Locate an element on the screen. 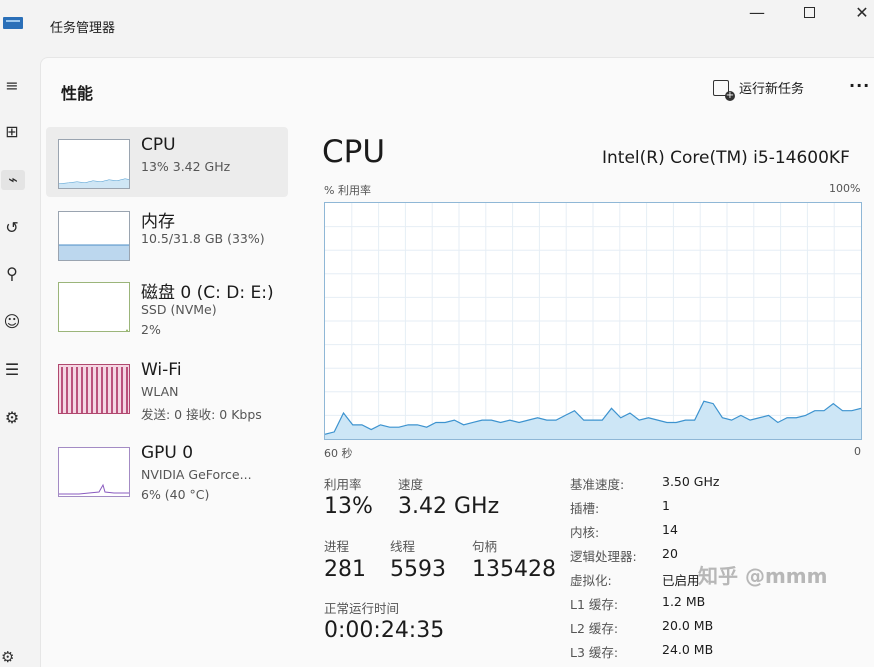  maximize-button is located at coordinates (809, 14).